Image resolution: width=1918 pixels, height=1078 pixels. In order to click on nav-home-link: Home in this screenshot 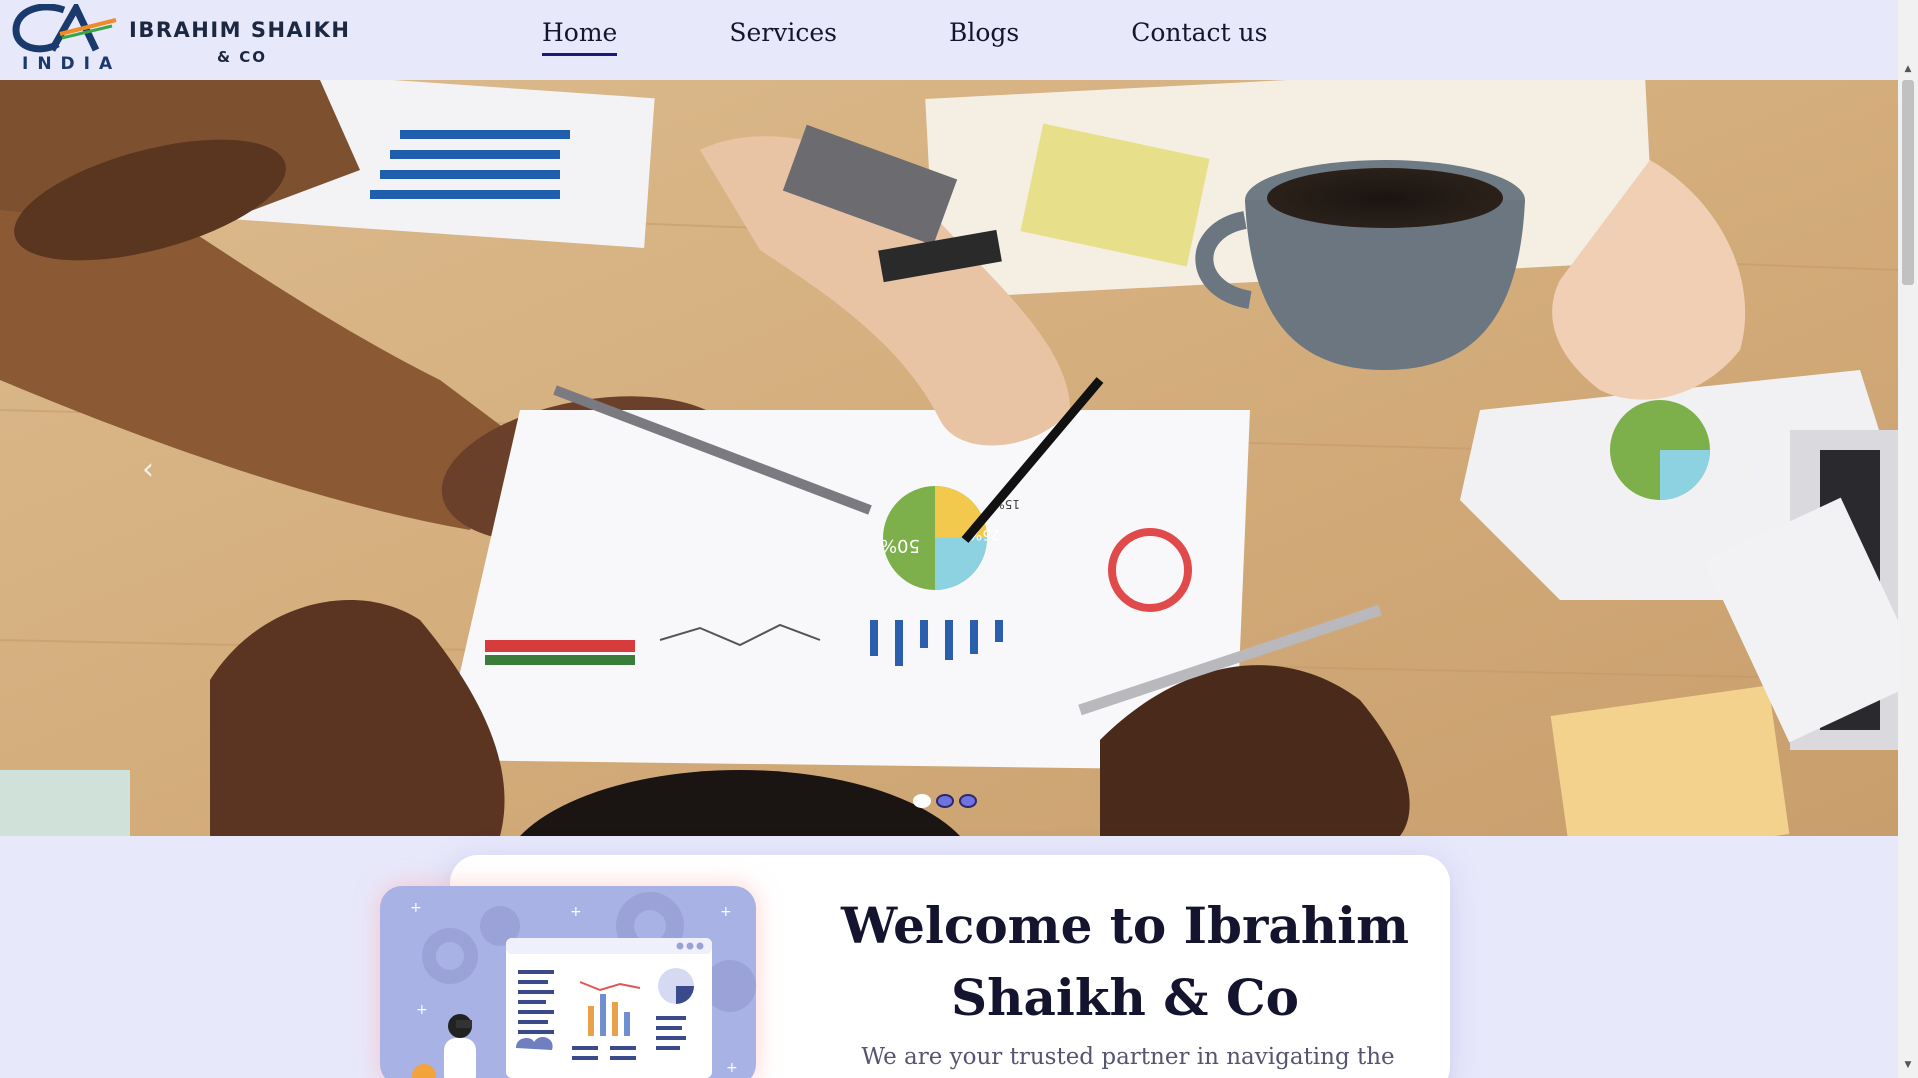, I will do `click(580, 37)`.